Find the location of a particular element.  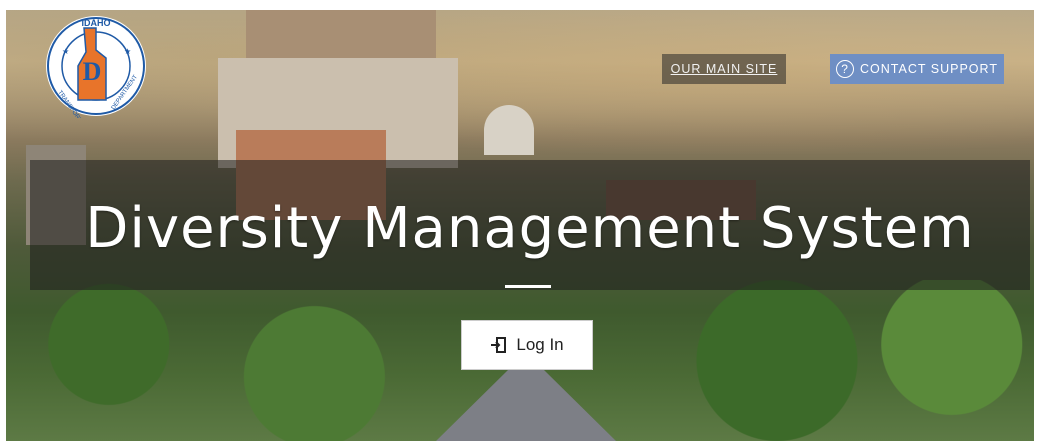

contact-support-button: ? CONTACT SUPPORT is located at coordinates (917, 69).